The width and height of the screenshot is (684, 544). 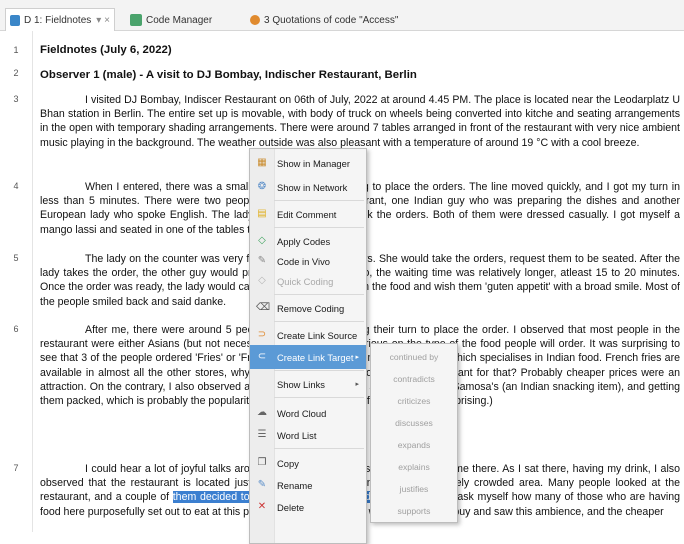 I want to click on submenu-item-explains: explains, so click(x=414, y=467).